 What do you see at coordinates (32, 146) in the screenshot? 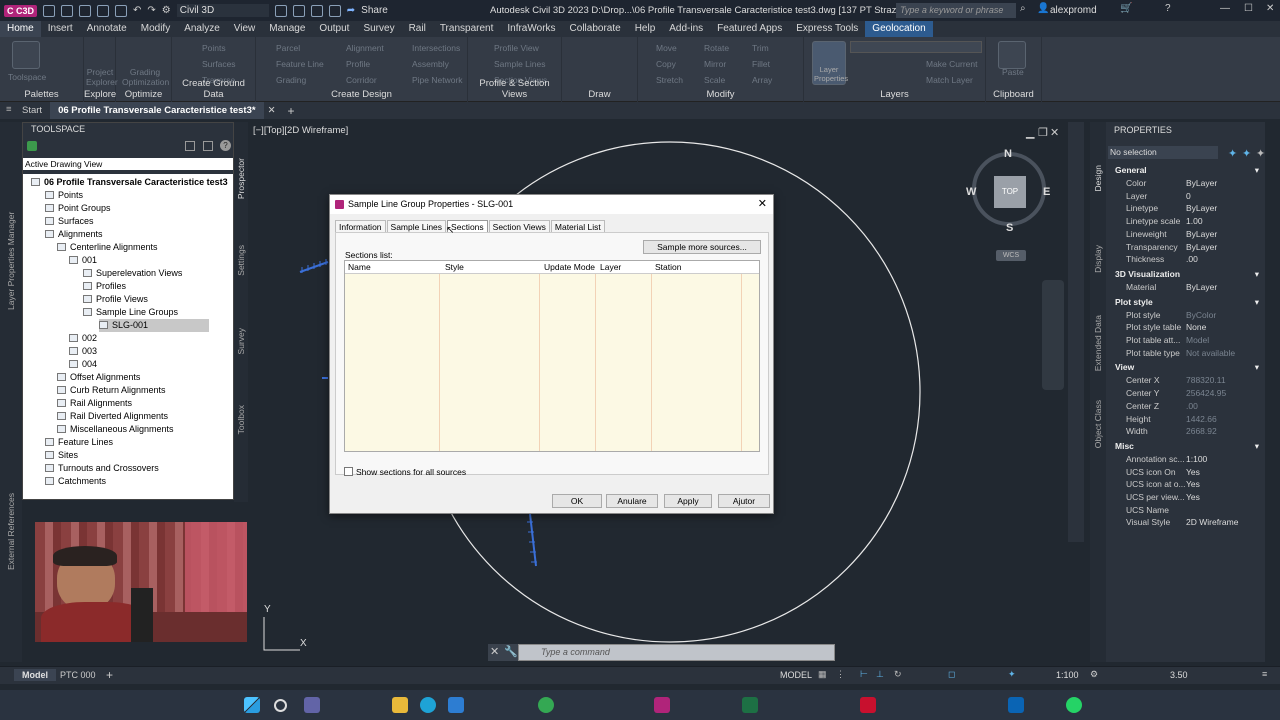
I see `toolspace-icon-green` at bounding box center [32, 146].